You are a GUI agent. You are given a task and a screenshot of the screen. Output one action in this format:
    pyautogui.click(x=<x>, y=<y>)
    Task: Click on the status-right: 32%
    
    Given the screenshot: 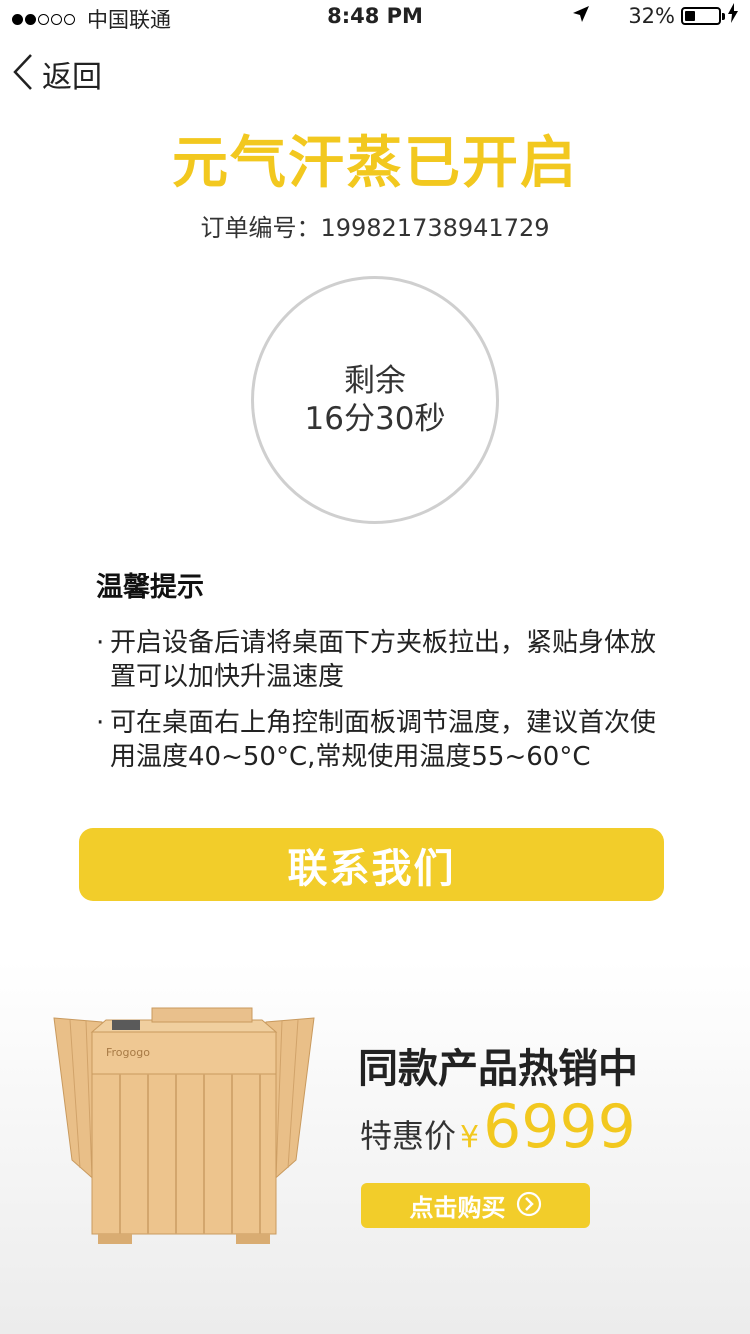 What is the action you would take?
    pyautogui.click(x=655, y=16)
    